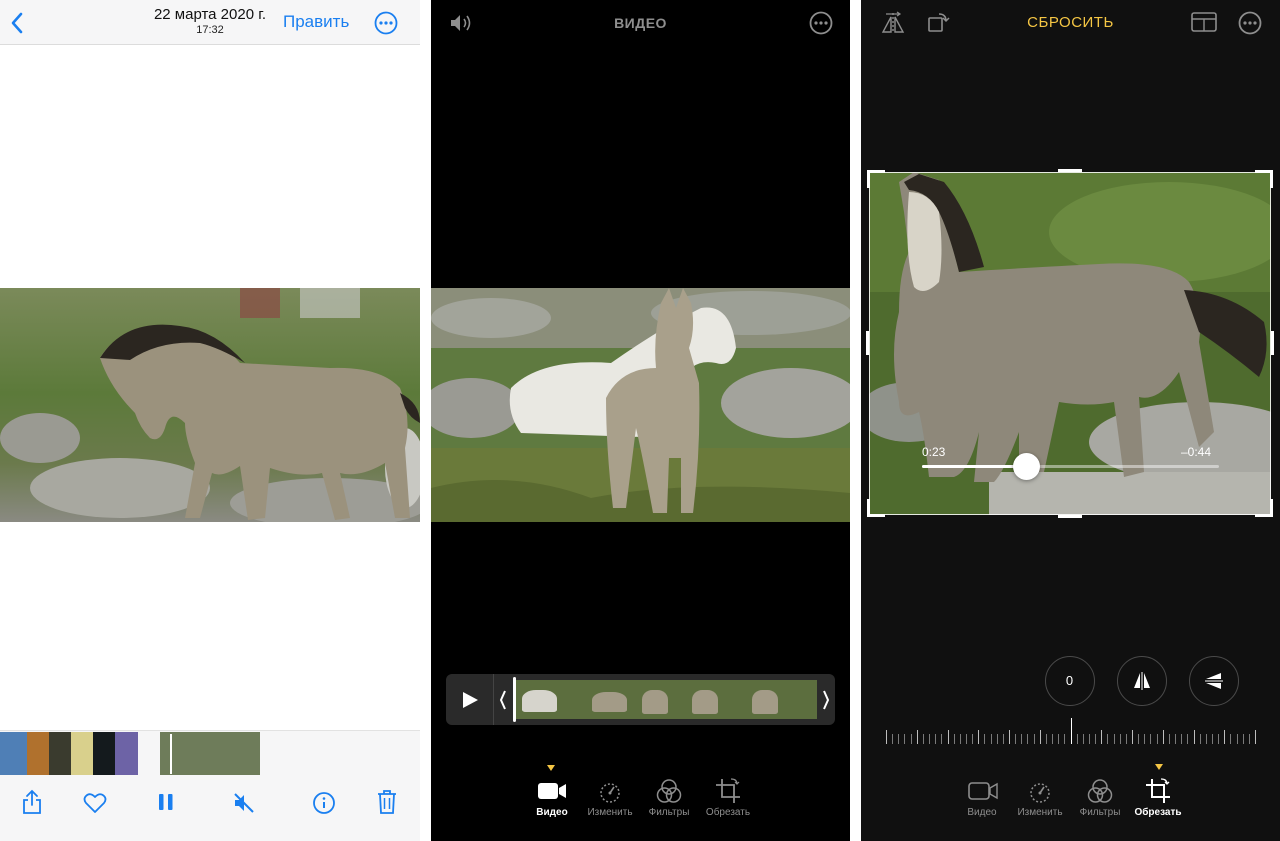  What do you see at coordinates (324, 803) in the screenshot?
I see `info-icon` at bounding box center [324, 803].